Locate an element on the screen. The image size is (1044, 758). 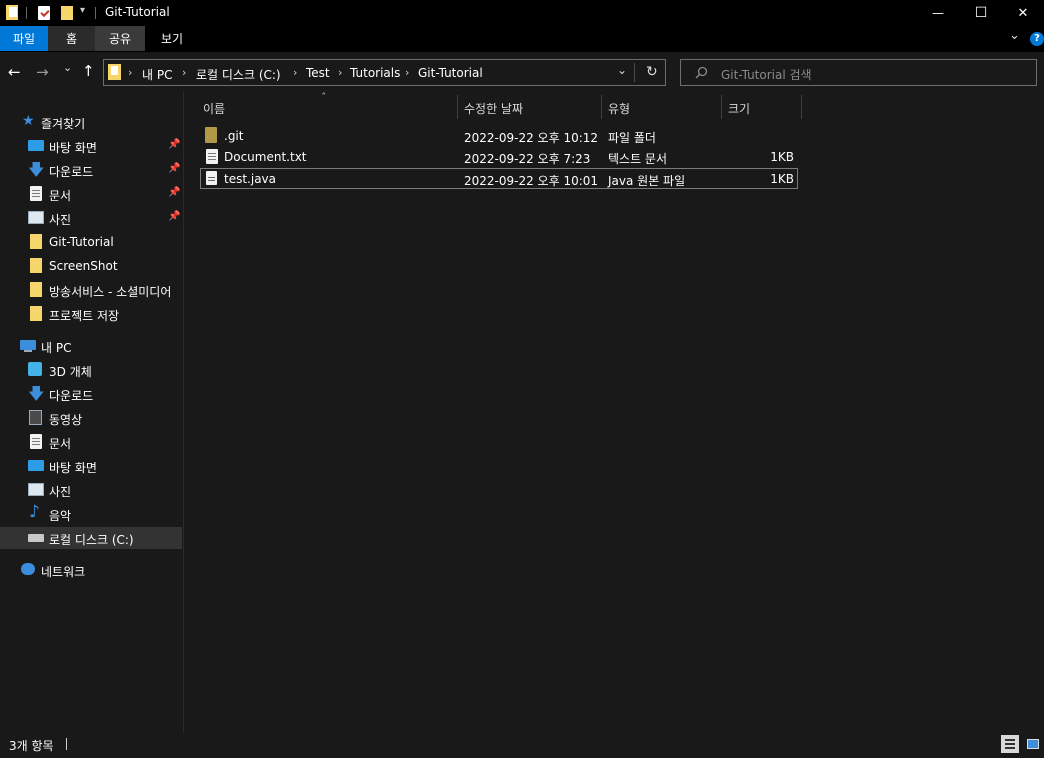
sidebar-item-broadcast-social-media: 방송서비스 - 소셜미디어 is located at coordinates (91, 290).